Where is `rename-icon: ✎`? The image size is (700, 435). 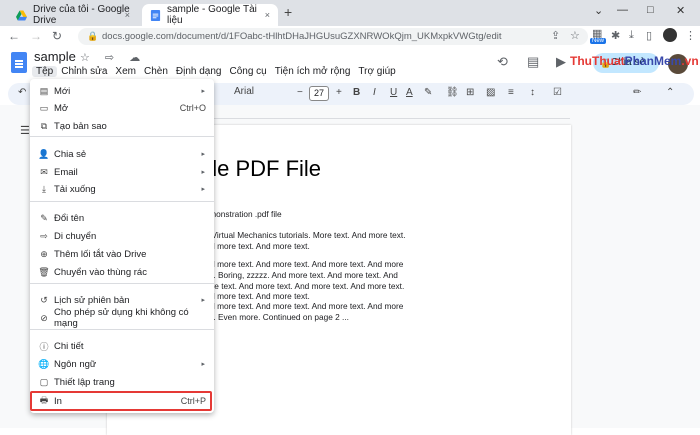 rename-icon: ✎ is located at coordinates (44, 217).